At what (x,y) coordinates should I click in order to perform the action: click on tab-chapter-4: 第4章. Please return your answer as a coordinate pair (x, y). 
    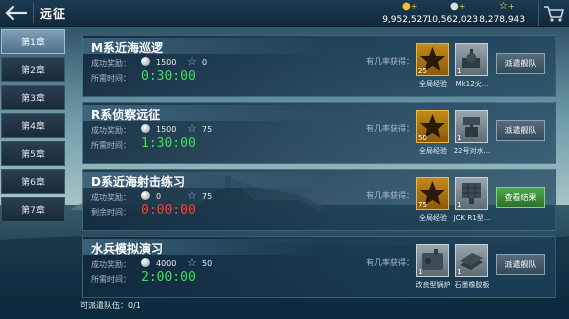
    Looking at the image, I should click on (33, 125).